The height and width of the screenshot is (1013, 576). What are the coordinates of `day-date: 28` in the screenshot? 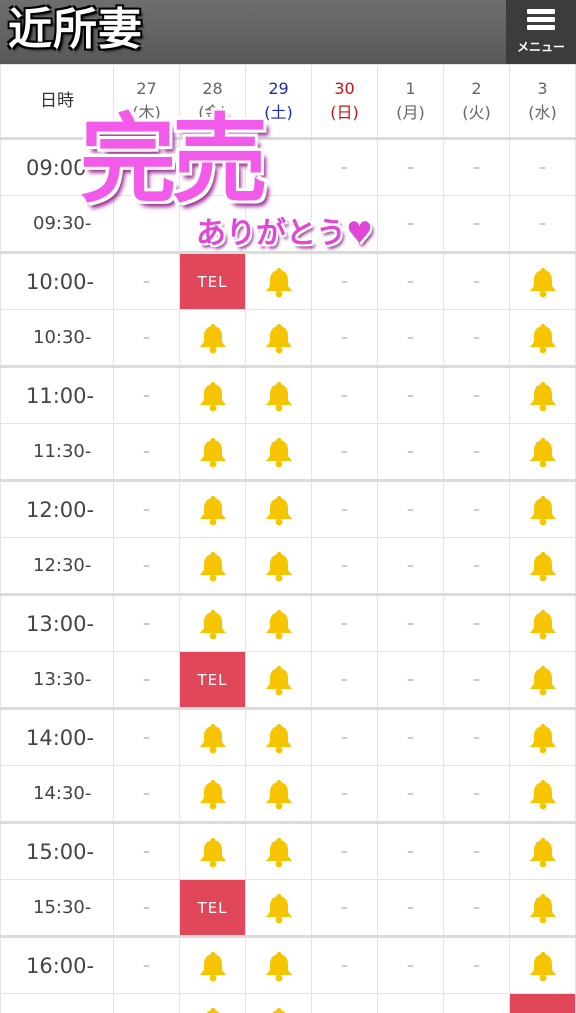 It's located at (212, 88).